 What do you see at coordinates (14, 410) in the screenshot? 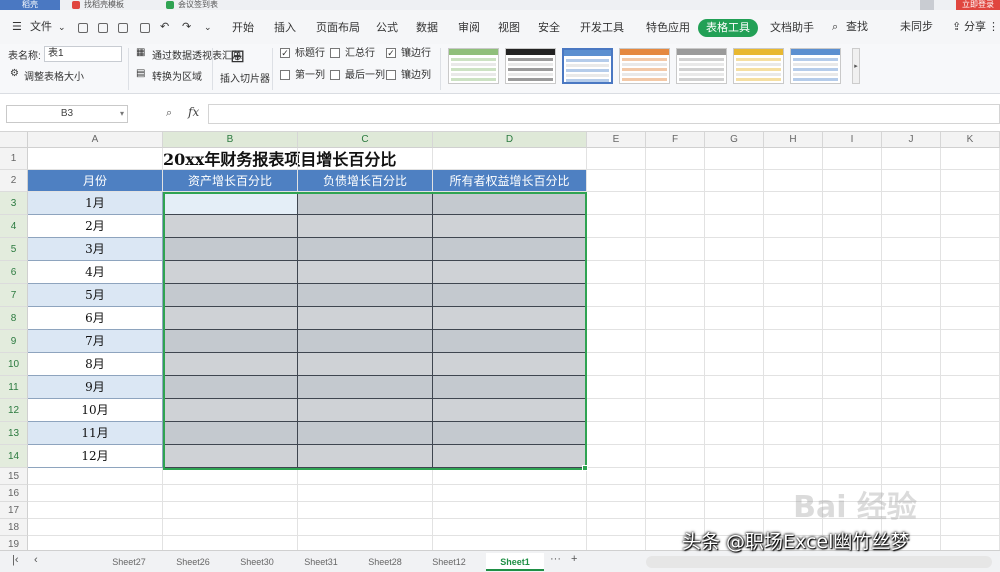
I see `row-header: 12` at bounding box center [14, 410].